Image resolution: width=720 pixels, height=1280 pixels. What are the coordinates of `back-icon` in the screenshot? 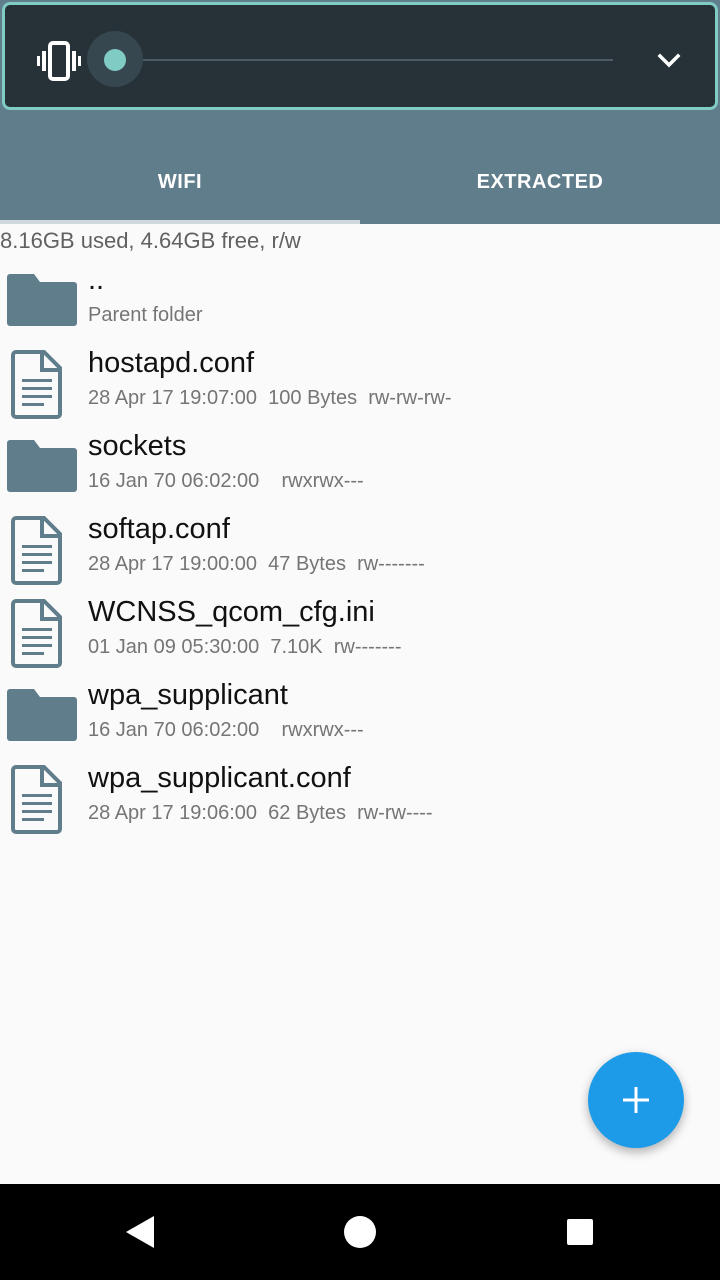 It's located at (140, 1232).